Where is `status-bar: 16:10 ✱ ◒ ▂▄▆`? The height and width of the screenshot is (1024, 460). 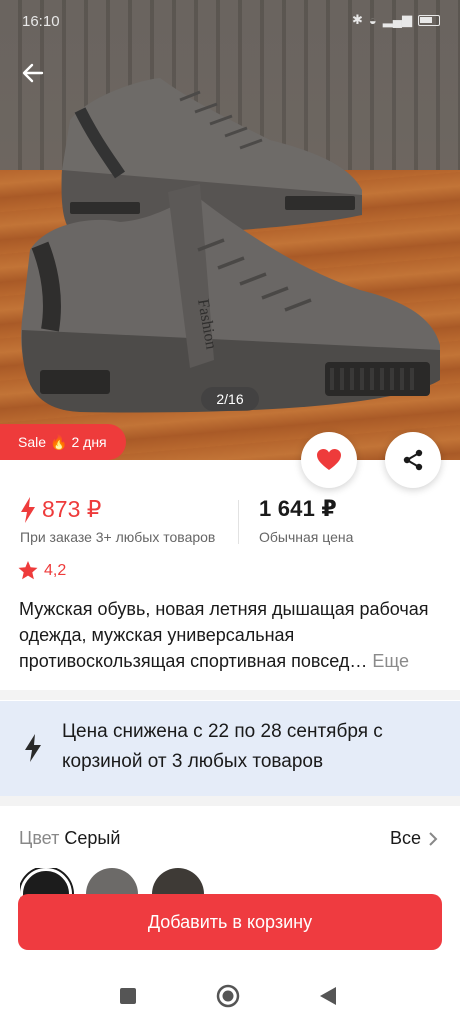
status-bar: 16:10 ✱ ◒ ▂▄▆ is located at coordinates (230, 22).